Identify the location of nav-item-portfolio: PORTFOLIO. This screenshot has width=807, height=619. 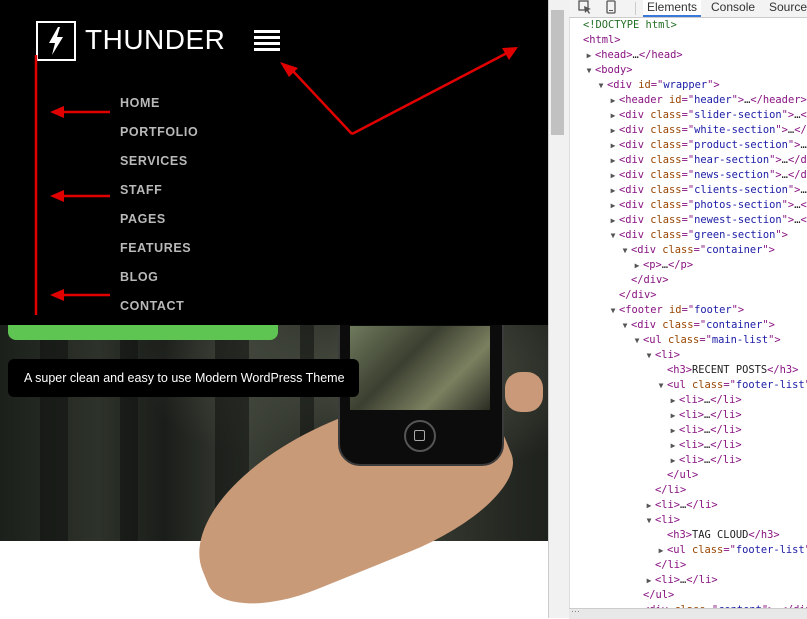
(159, 138).